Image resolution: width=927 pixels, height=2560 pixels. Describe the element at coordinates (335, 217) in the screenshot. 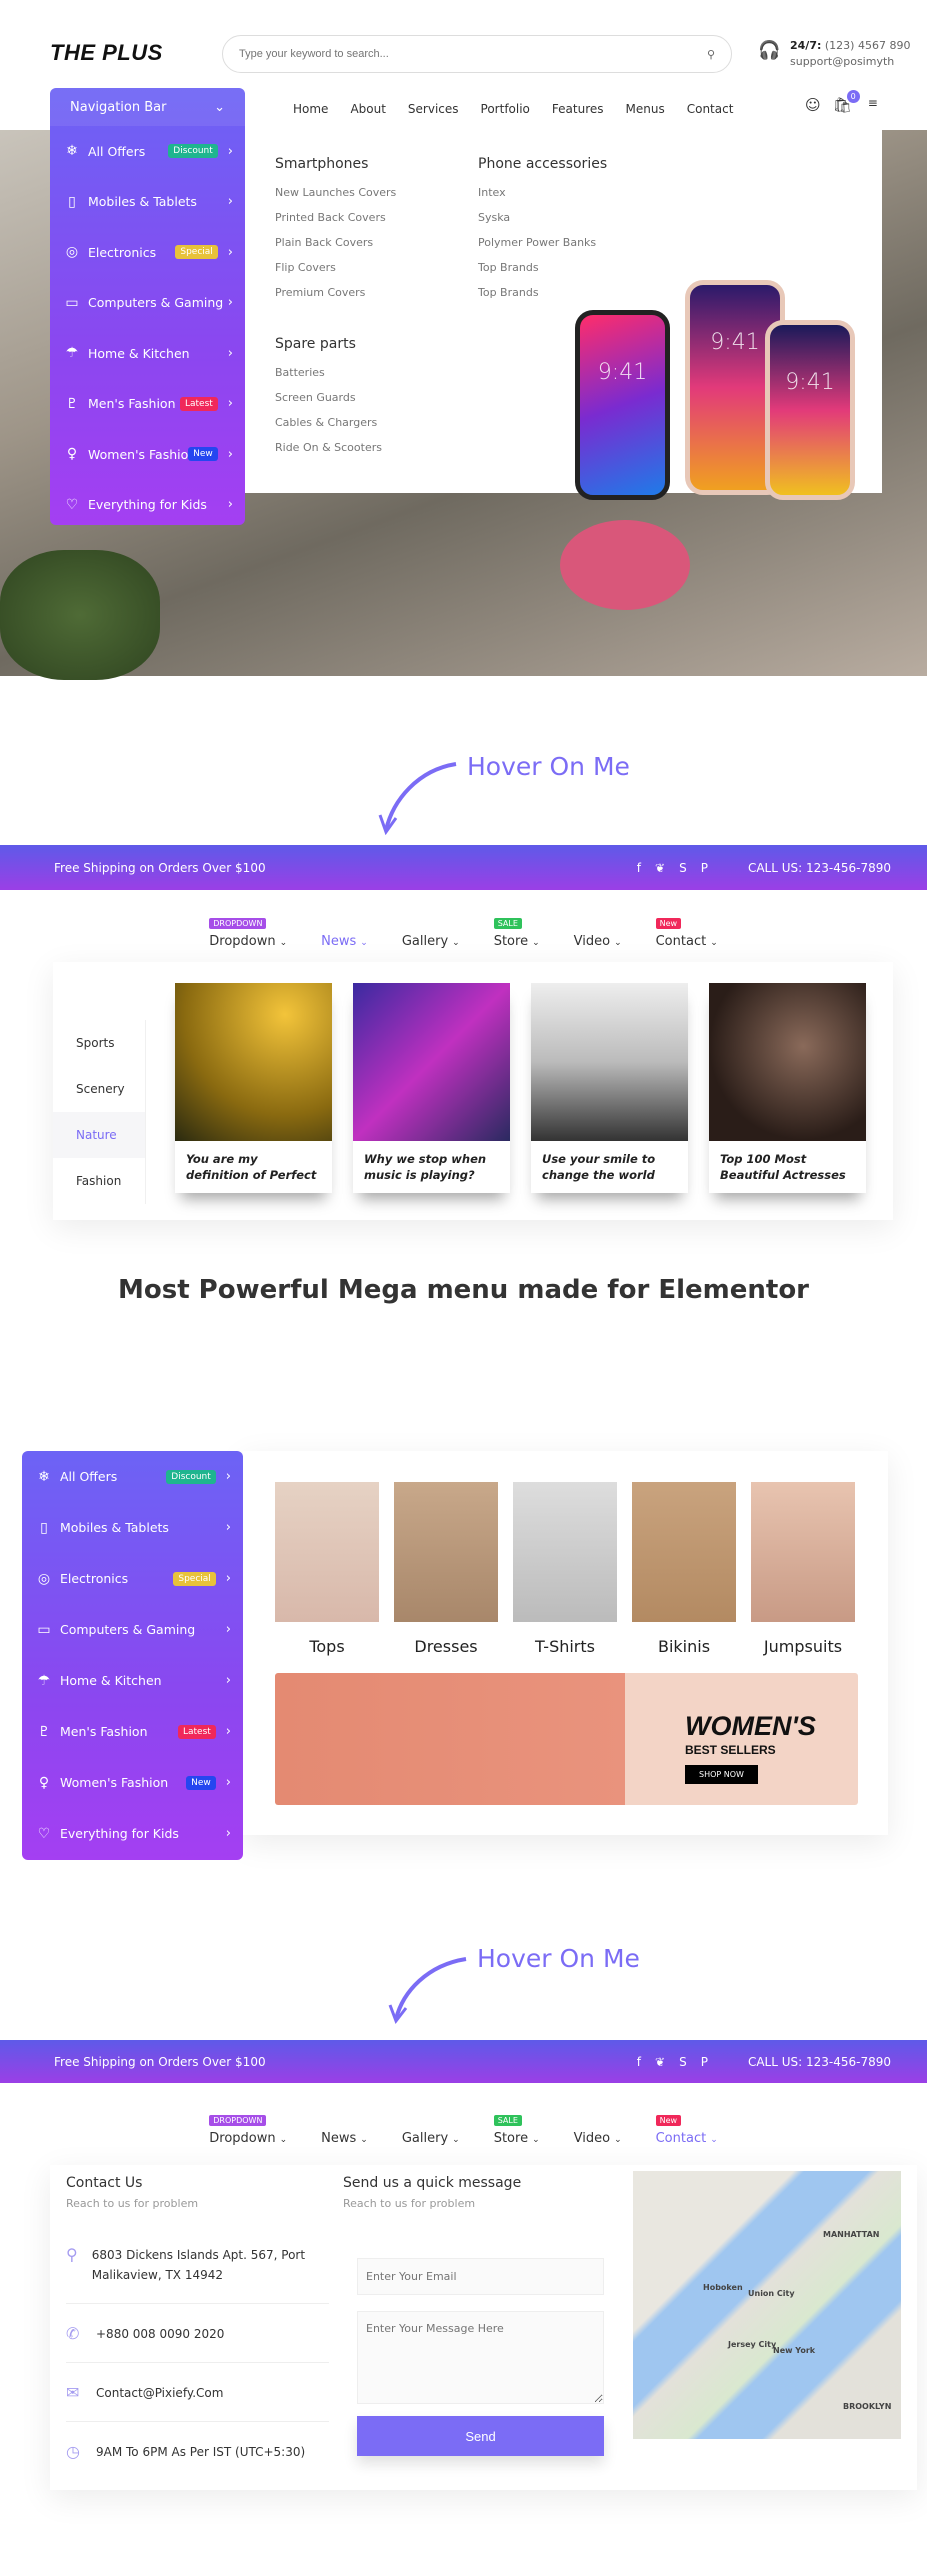

I see `mega-link: Printed Back Covers` at that location.